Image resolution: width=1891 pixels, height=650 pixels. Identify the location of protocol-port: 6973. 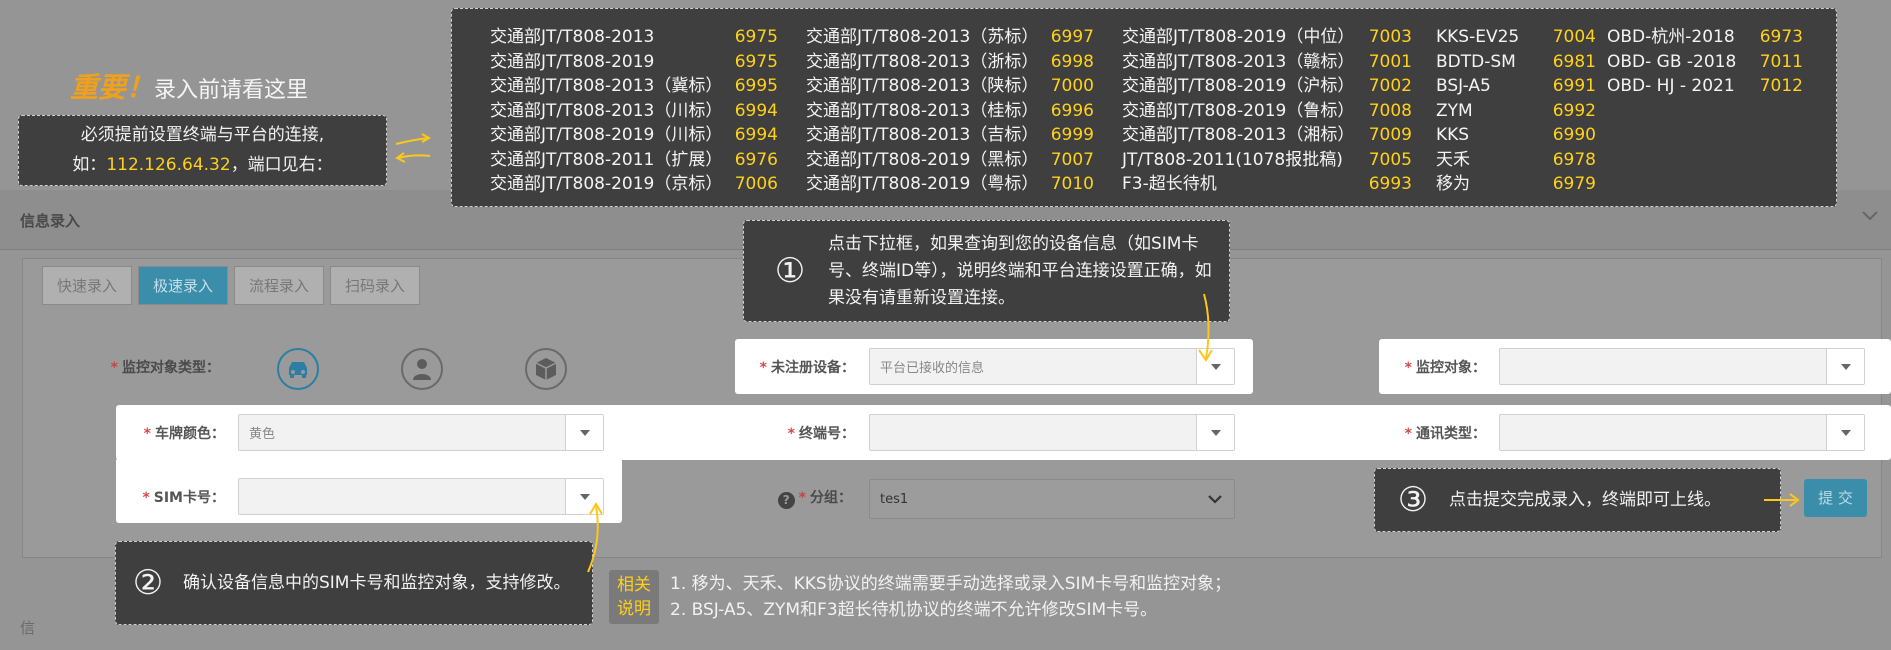
(1781, 37).